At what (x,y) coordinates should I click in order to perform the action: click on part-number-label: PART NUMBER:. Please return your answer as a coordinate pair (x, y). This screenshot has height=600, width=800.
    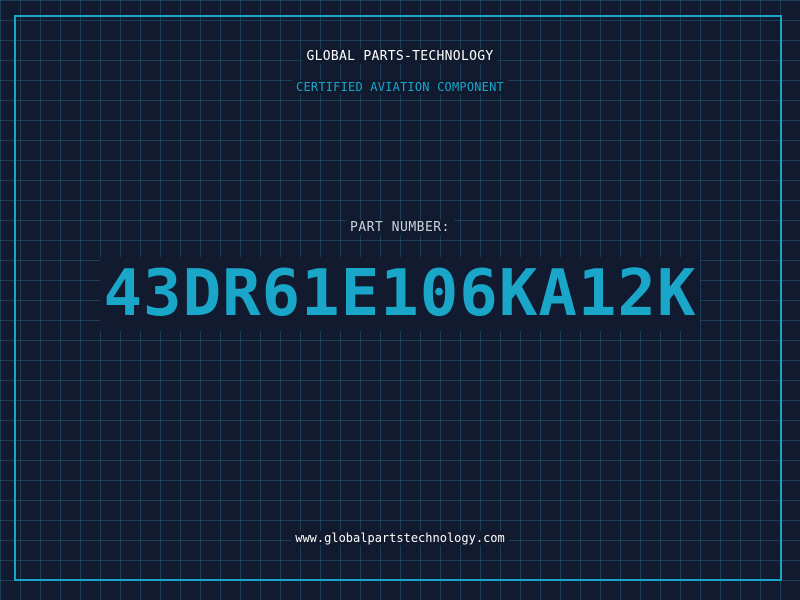
    Looking at the image, I should click on (400, 227).